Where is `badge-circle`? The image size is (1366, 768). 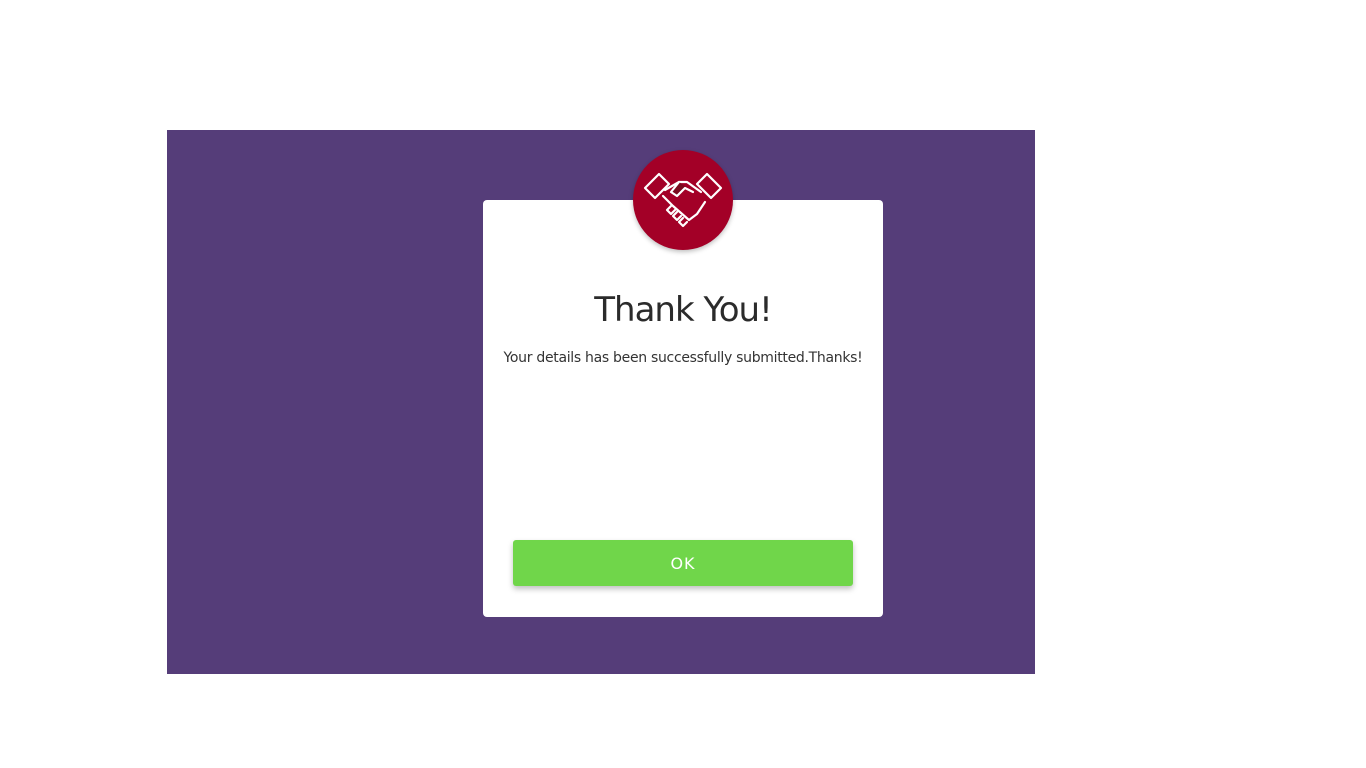 badge-circle is located at coordinates (683, 200).